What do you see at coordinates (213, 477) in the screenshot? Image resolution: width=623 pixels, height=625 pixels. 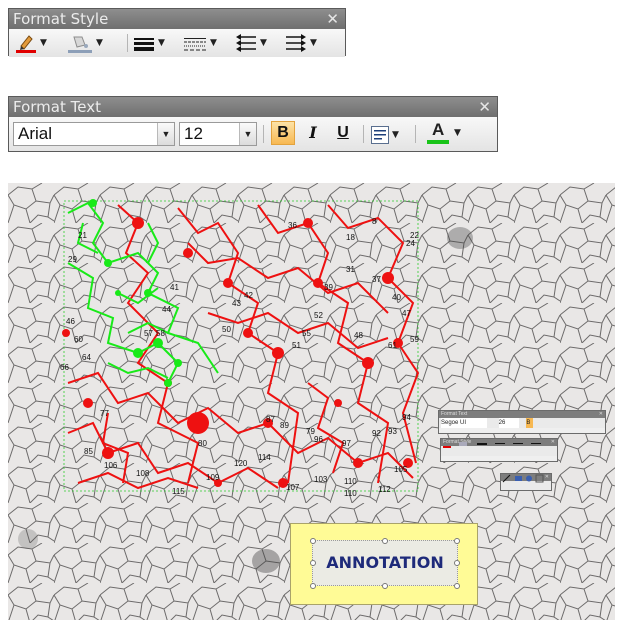 I see `grain-label: 109` at bounding box center [213, 477].